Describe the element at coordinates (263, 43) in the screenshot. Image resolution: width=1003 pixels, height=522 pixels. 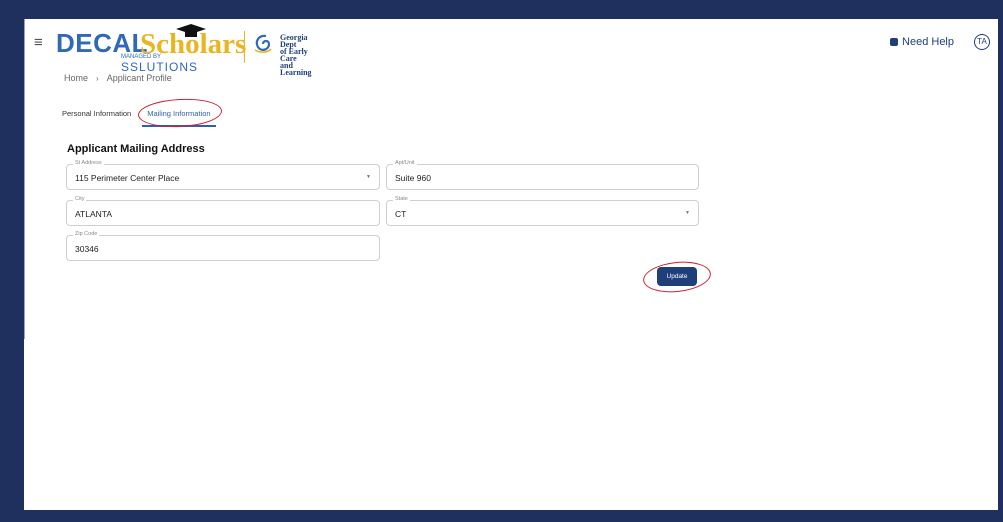
I see `georgia-decal-swirl-icon` at that location.